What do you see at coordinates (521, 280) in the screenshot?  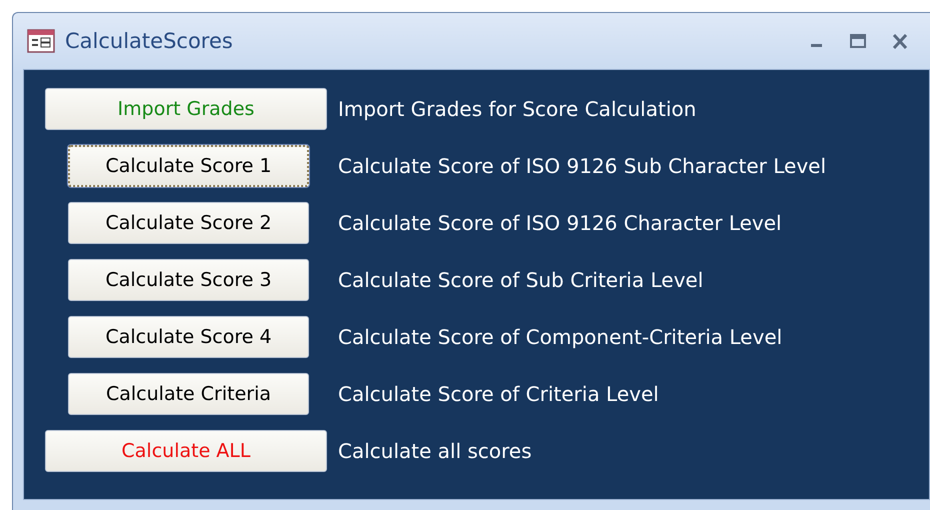 I see `description-text: Calculate Score of Sub Criteria Level` at bounding box center [521, 280].